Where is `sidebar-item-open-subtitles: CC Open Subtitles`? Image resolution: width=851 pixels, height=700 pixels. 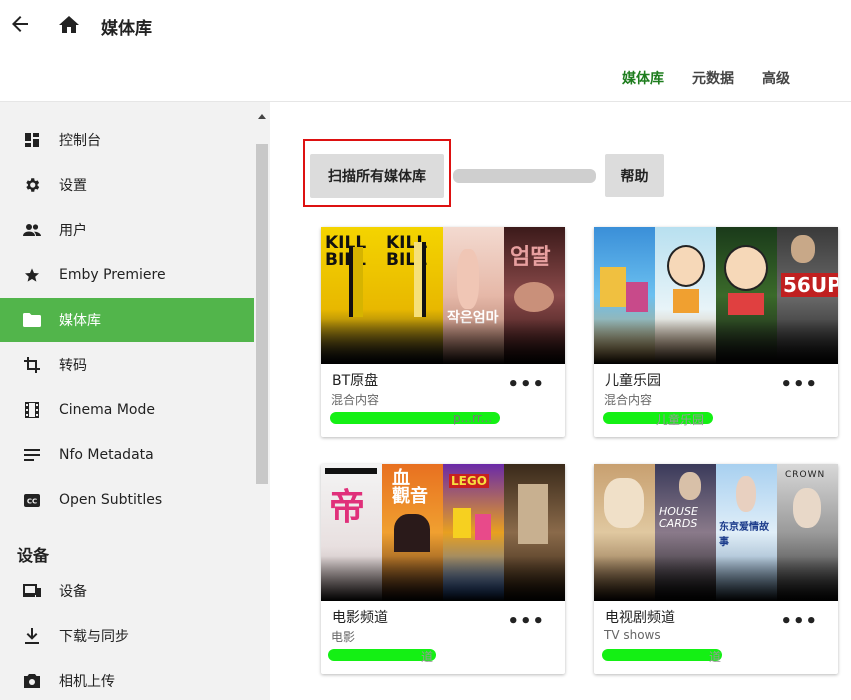 sidebar-item-open-subtitles: CC Open Subtitles is located at coordinates (127, 500).